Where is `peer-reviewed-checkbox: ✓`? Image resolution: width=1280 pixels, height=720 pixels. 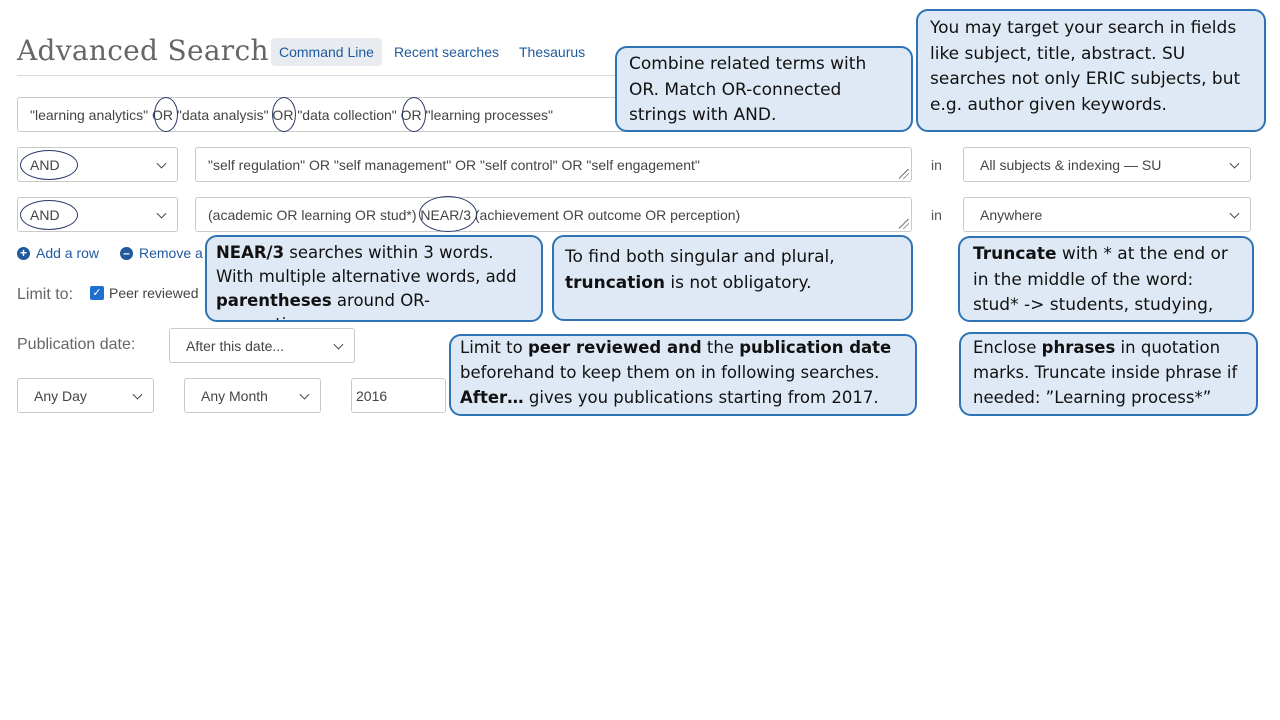 peer-reviewed-checkbox: ✓ is located at coordinates (97, 293).